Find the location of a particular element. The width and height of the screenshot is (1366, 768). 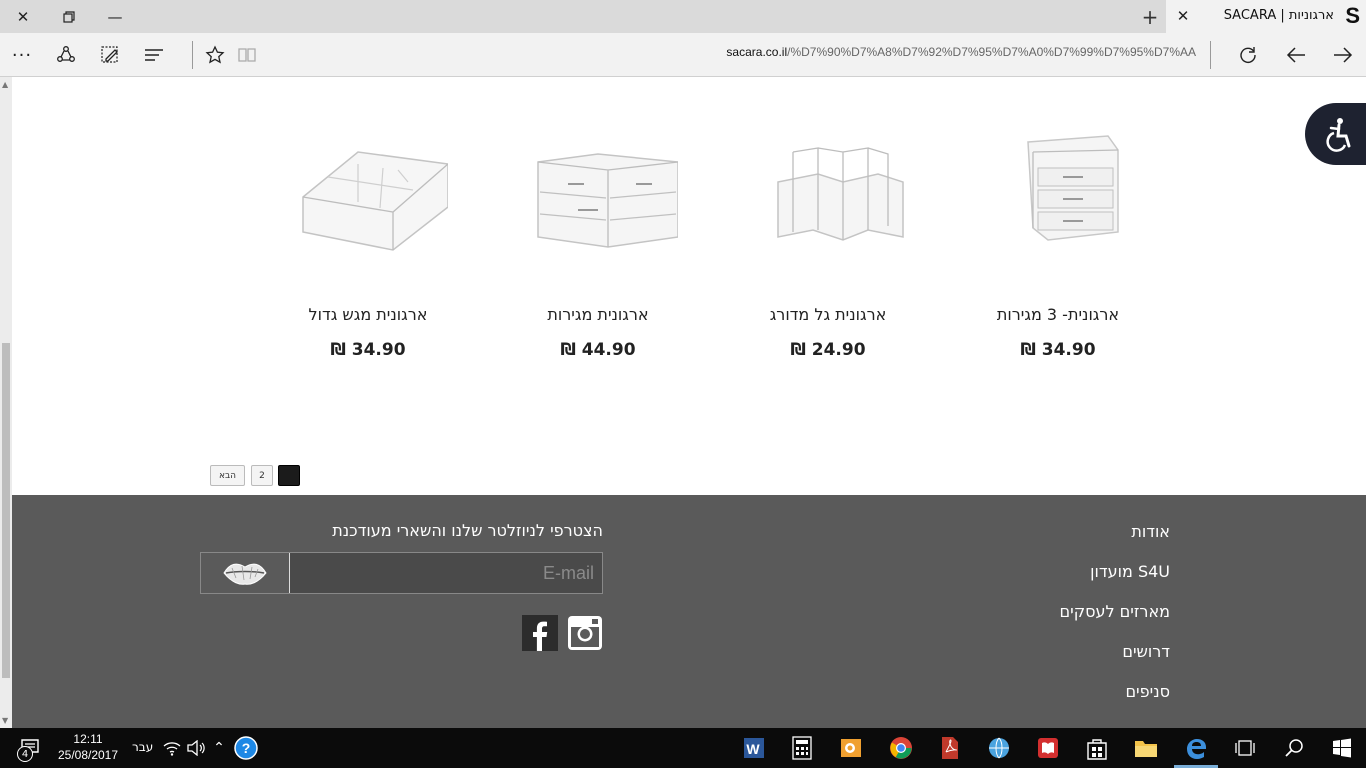

edge-icon is located at coordinates (1196, 749).